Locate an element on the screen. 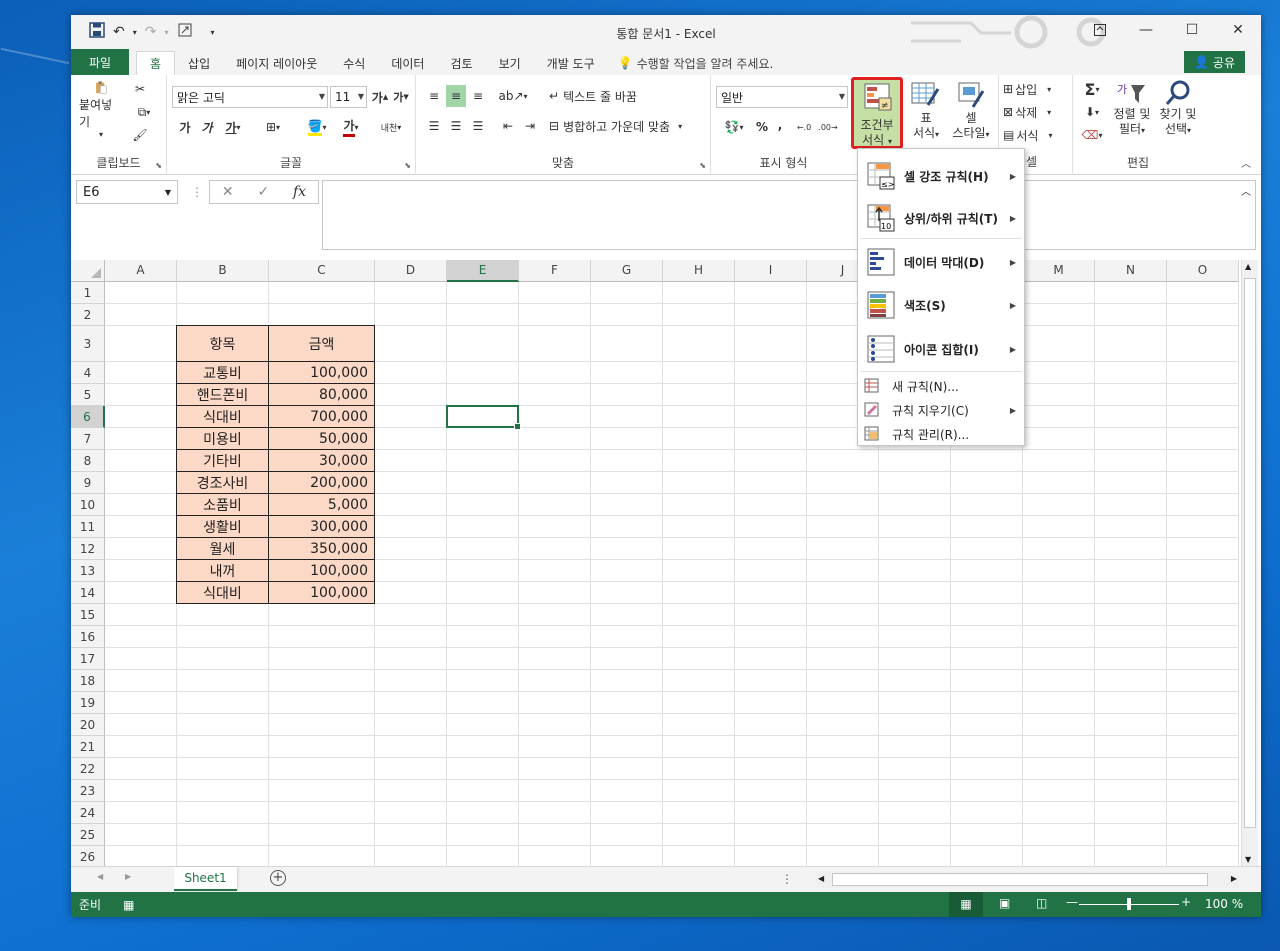 The image size is (1280, 951). row-header-10: 10 is located at coordinates (88, 505).